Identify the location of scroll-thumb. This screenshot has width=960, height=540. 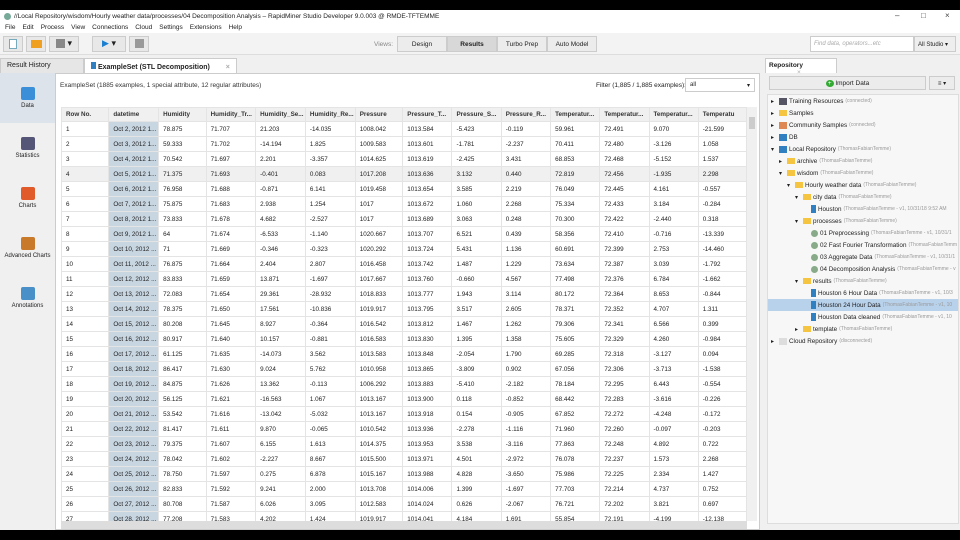
(752, 123).